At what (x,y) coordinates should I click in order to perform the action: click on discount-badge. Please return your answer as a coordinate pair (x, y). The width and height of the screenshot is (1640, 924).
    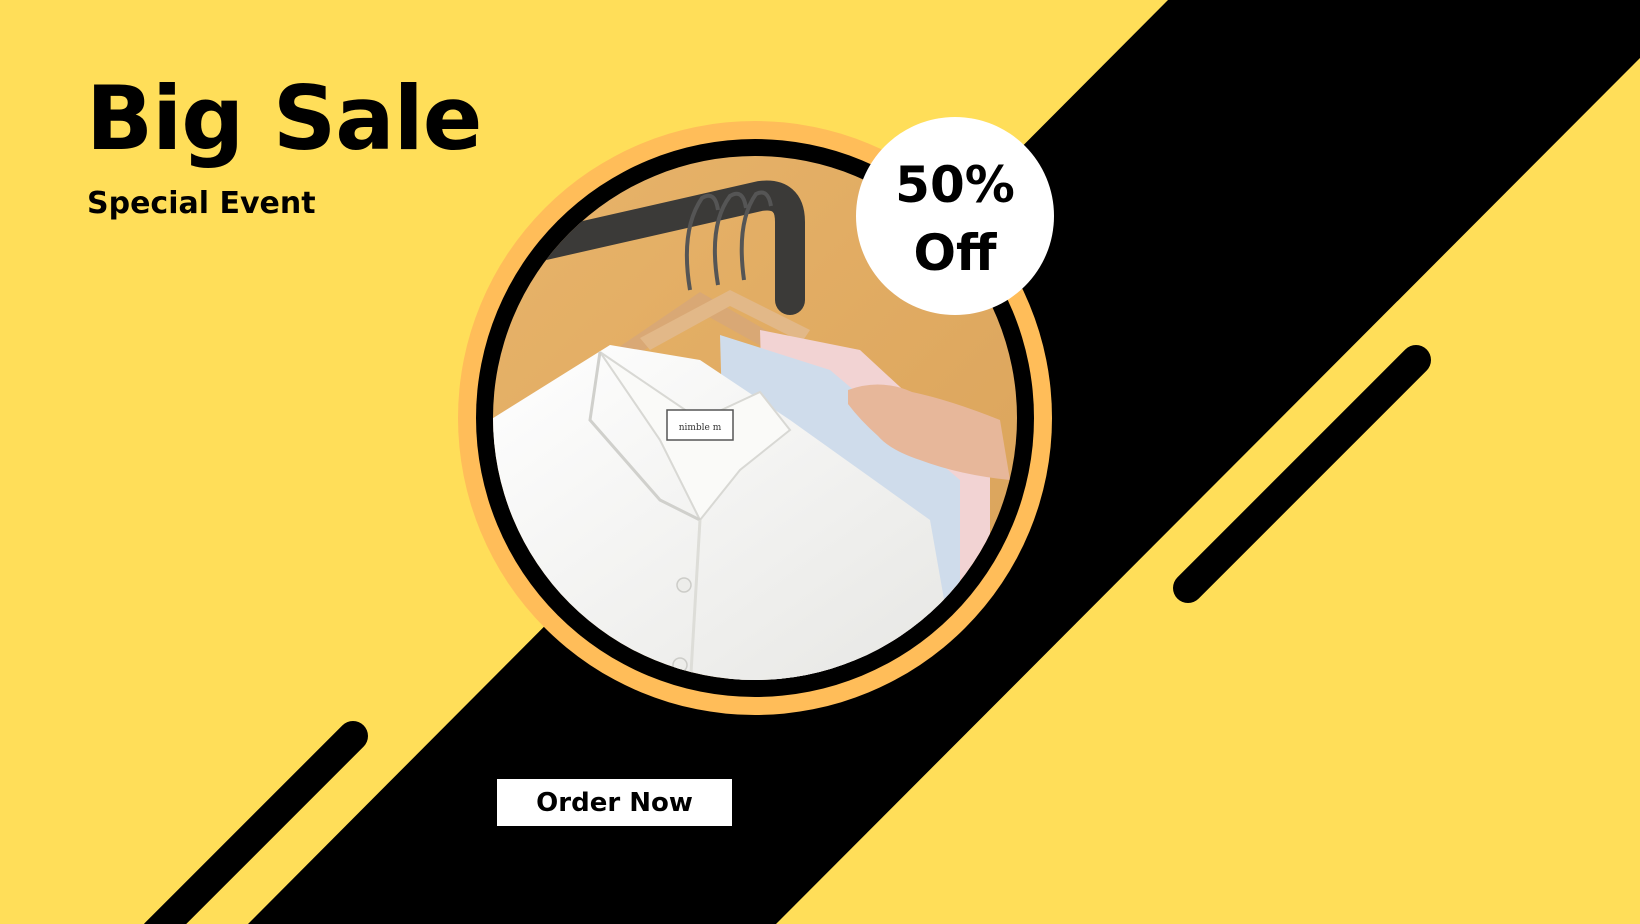
    Looking at the image, I should click on (955, 216).